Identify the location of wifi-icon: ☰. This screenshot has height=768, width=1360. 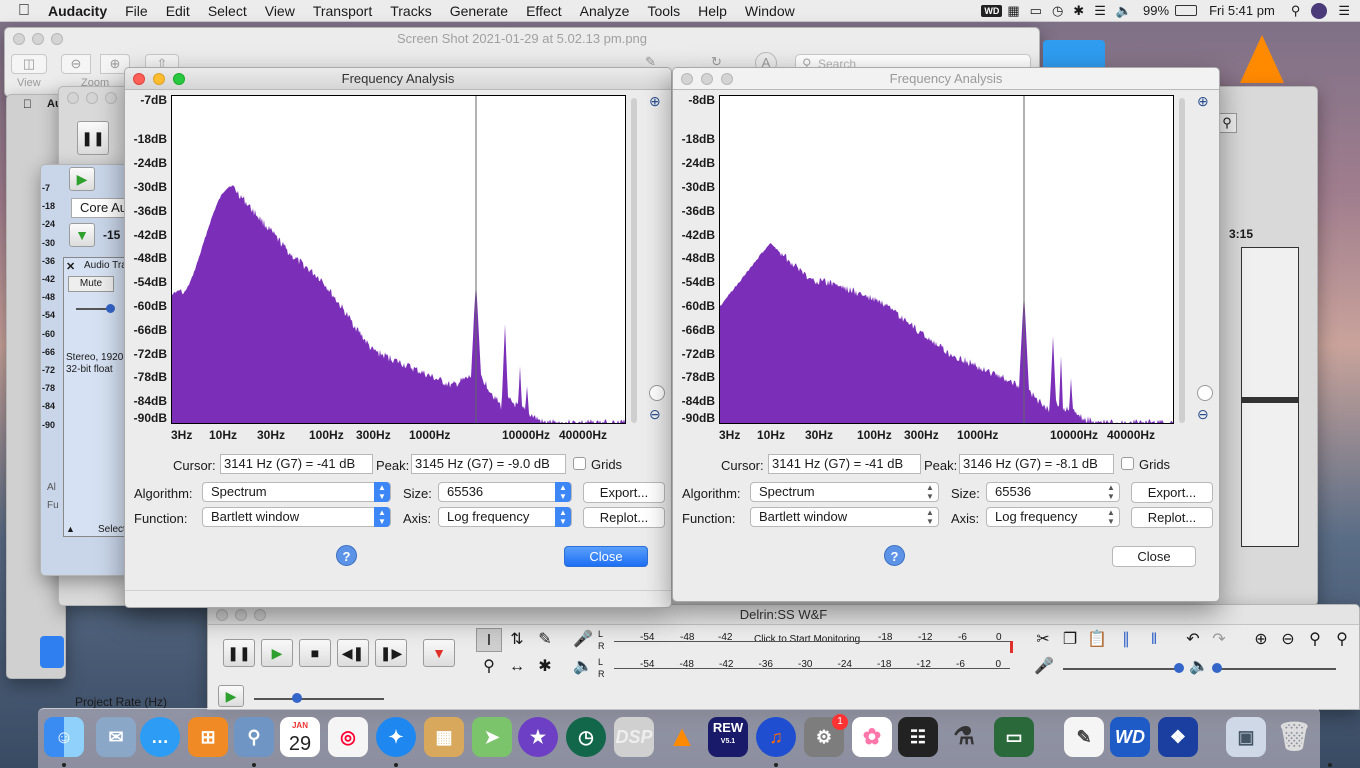
(1100, 11).